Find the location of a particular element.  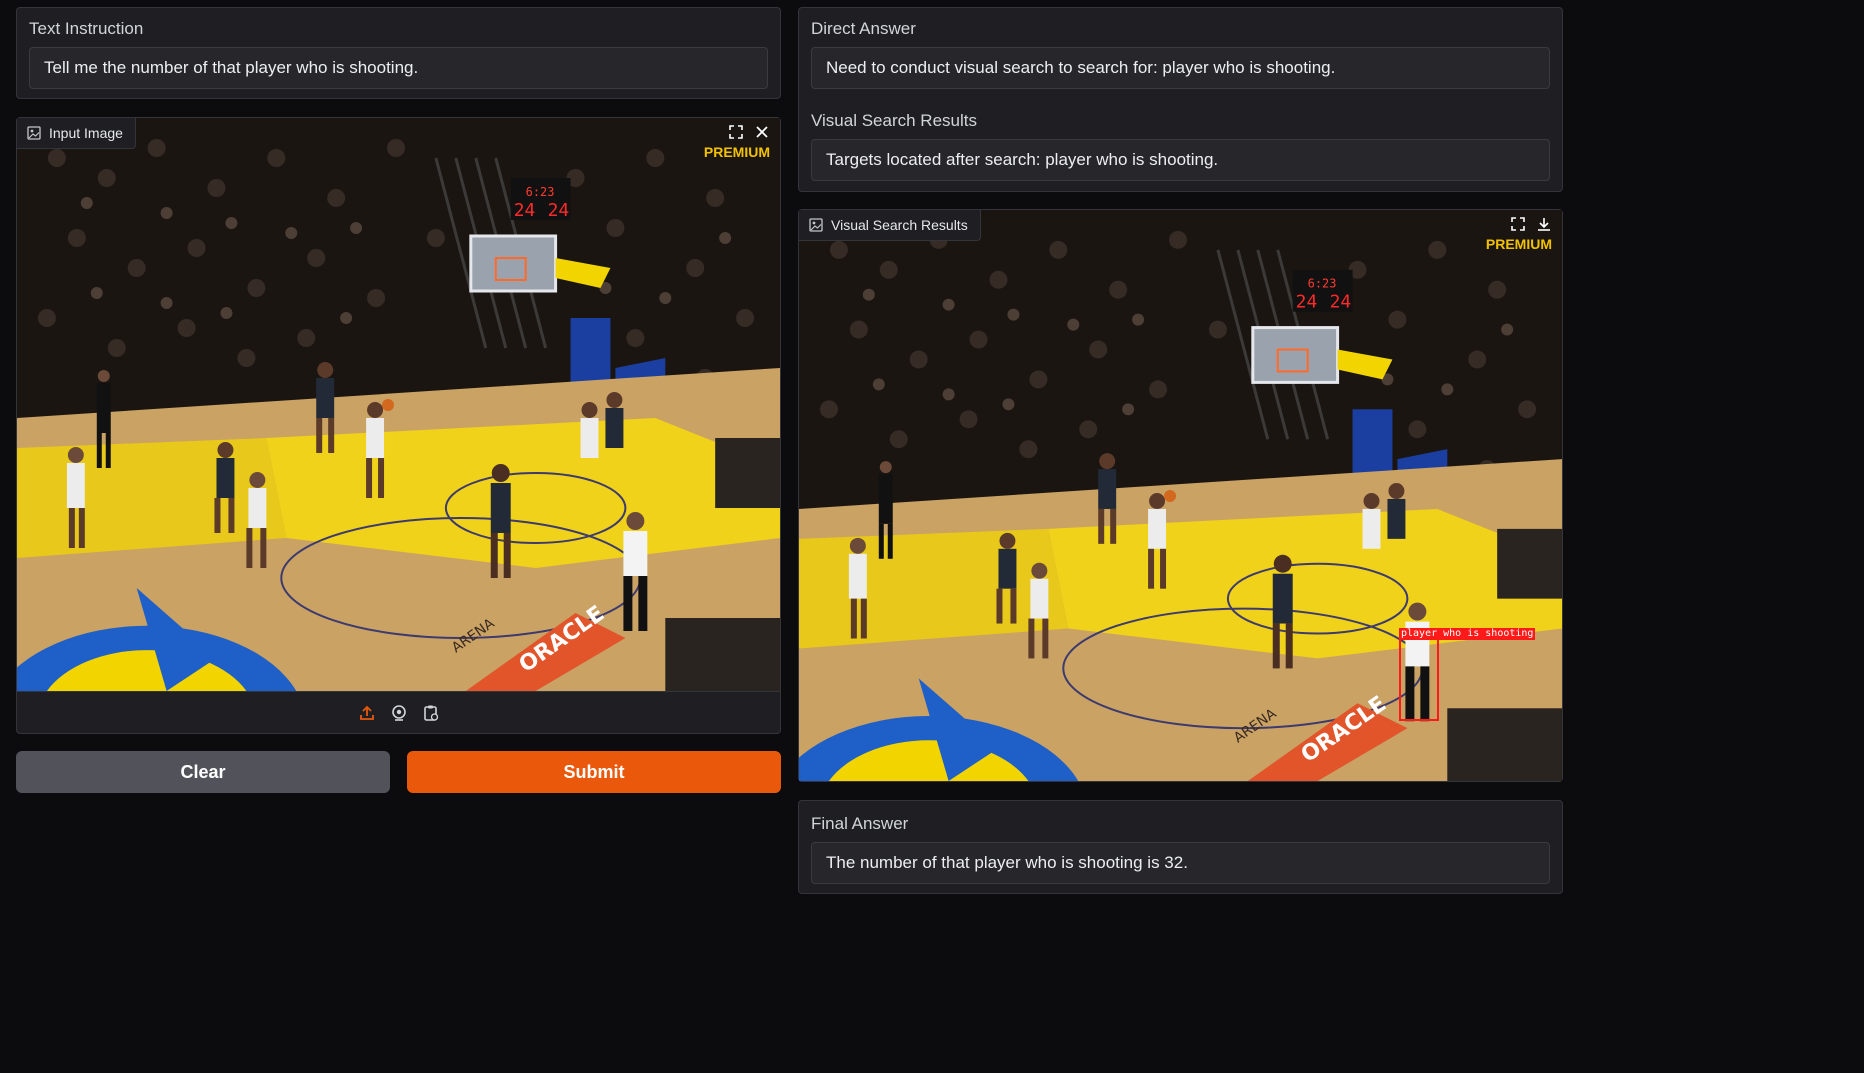

image-source-toolbar is located at coordinates (398, 712).